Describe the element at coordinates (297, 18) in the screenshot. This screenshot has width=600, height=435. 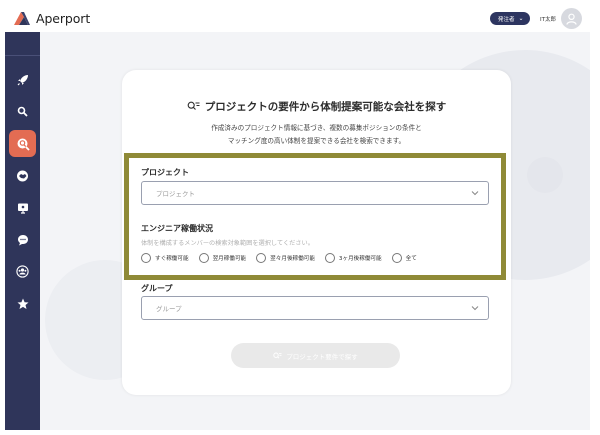
I see `top-header: Aperport 発注者 ⌄ IT太郎` at that location.